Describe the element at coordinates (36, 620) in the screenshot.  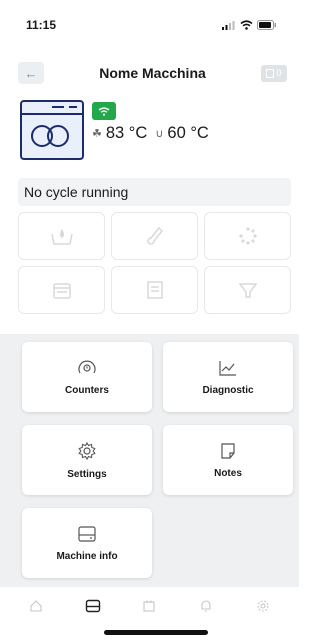
I see `tab-home` at that location.